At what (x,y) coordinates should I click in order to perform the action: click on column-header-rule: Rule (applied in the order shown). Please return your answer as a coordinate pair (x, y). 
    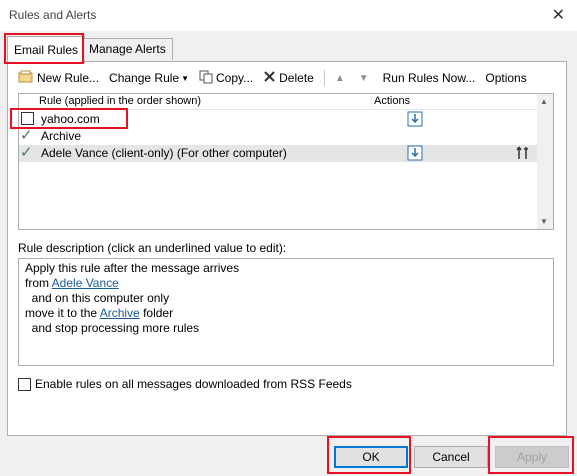
    Looking at the image, I should click on (120, 101).